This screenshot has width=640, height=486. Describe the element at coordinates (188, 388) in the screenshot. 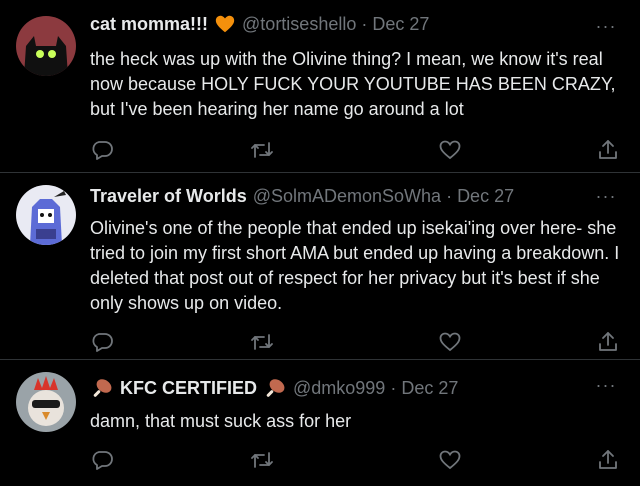

I see `author-name: KFC CERTIFIED` at that location.